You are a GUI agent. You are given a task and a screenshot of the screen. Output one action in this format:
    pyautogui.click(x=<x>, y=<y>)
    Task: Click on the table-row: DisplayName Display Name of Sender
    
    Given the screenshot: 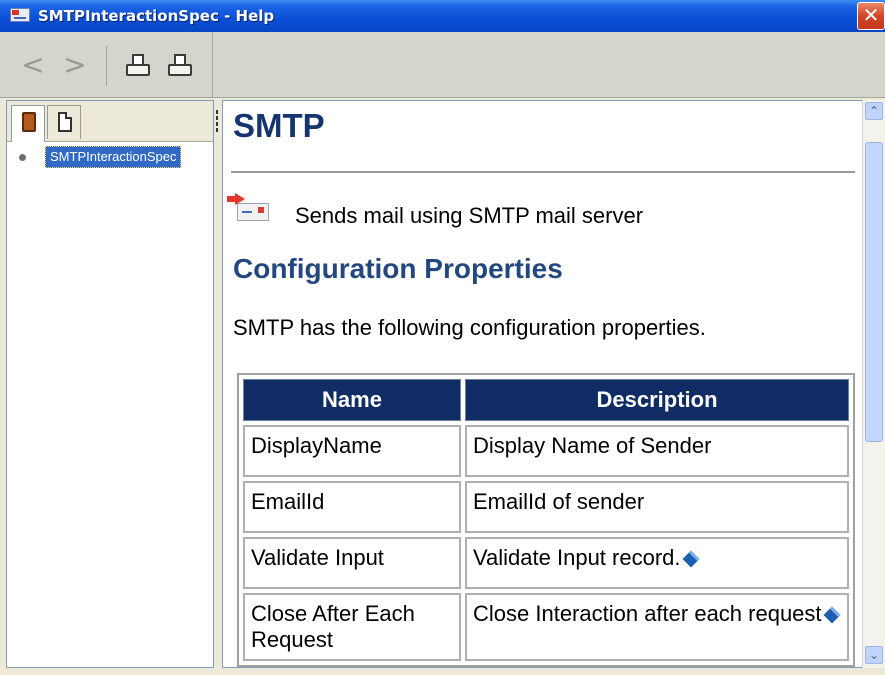 What is the action you would take?
    pyautogui.click(x=546, y=451)
    